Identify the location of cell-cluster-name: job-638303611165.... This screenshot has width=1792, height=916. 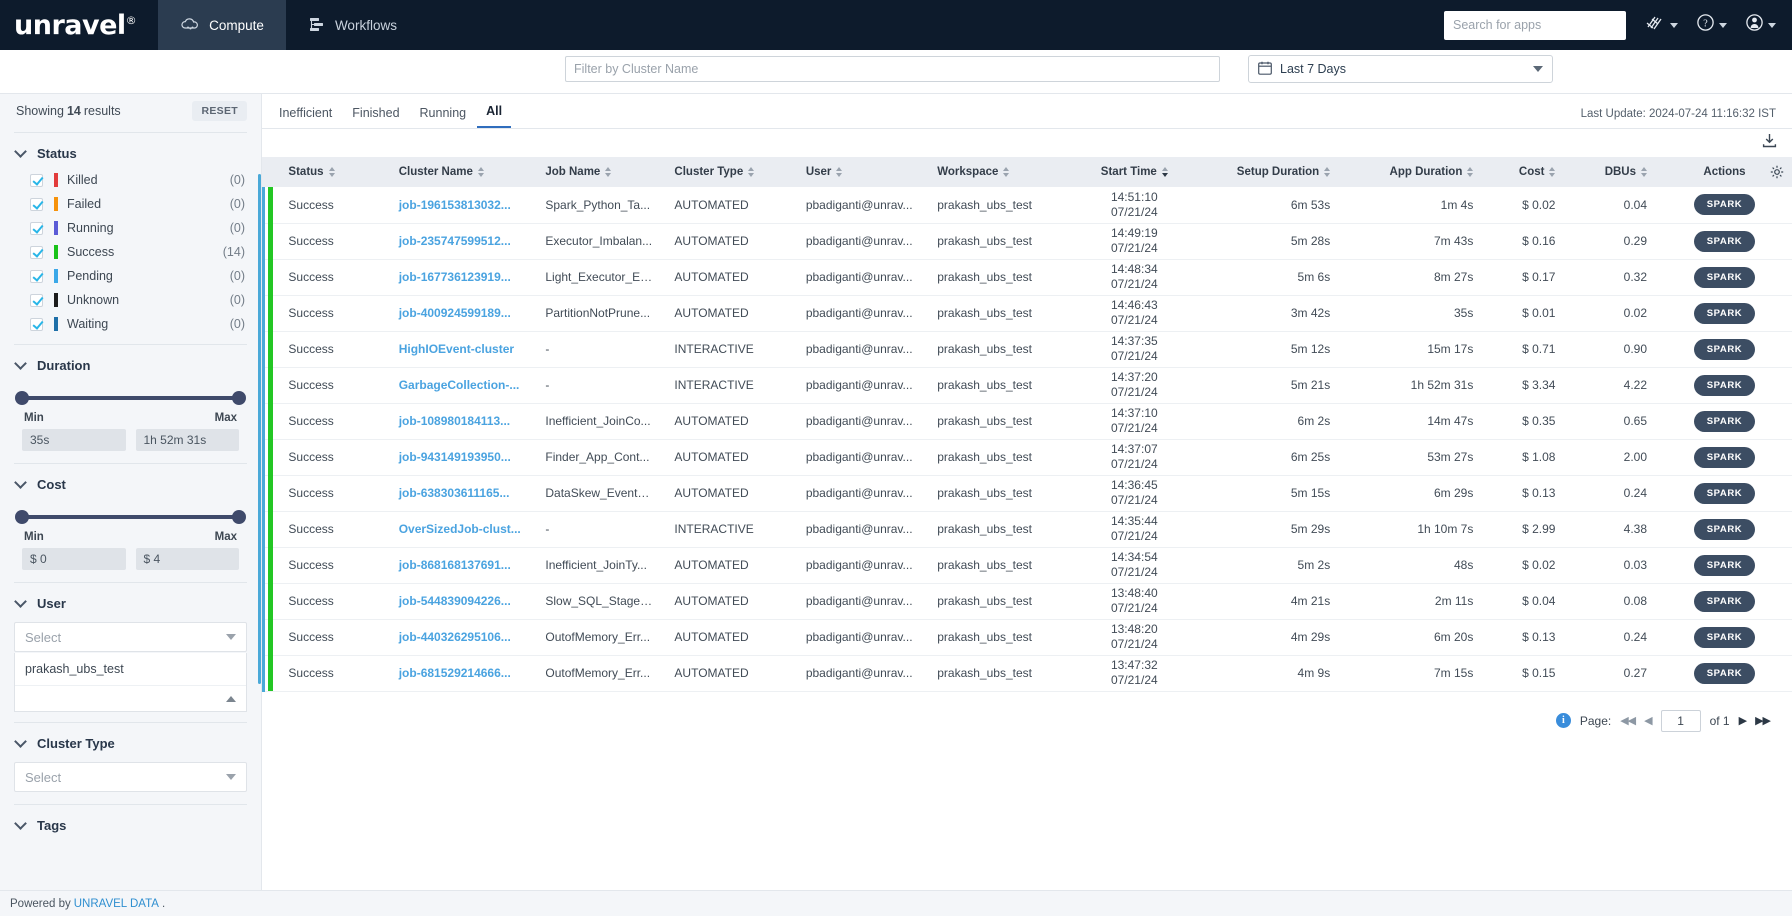
(462, 493).